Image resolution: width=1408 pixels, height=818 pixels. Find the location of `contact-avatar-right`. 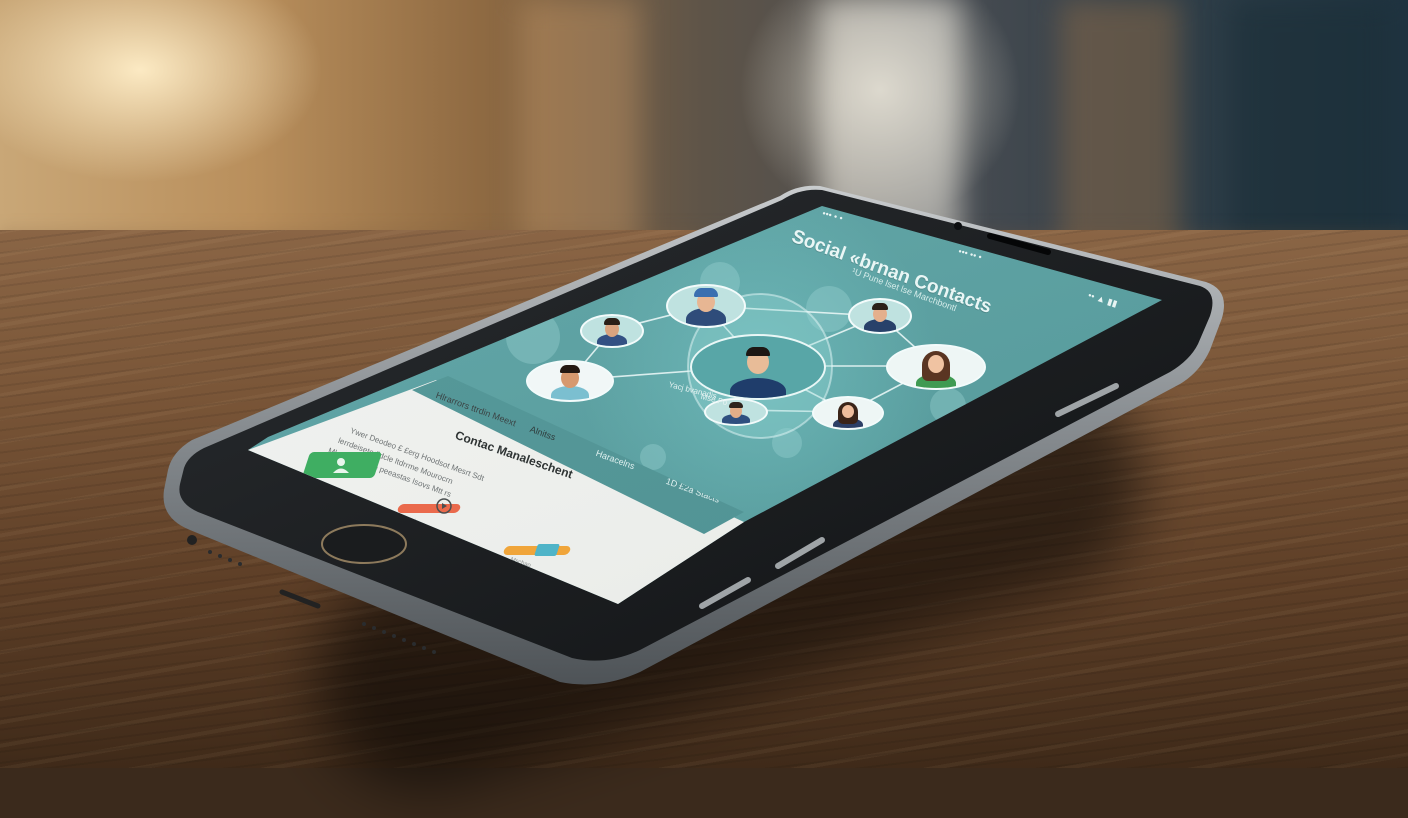

contact-avatar-right is located at coordinates (936, 367).